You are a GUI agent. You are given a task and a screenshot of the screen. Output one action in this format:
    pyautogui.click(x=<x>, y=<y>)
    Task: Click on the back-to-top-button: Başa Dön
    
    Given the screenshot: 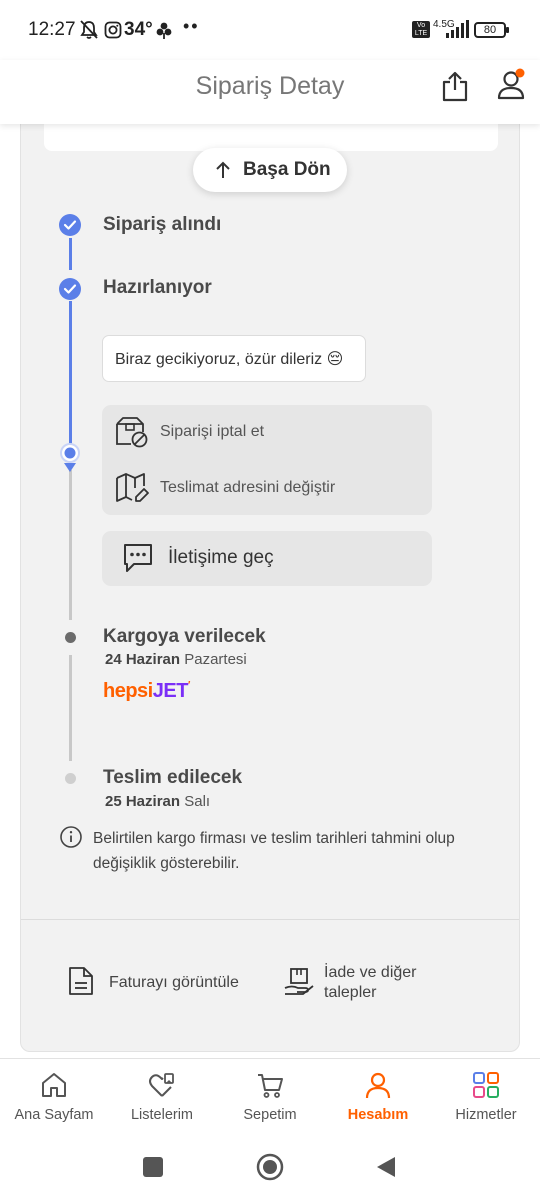 What is the action you would take?
    pyautogui.click(x=270, y=170)
    